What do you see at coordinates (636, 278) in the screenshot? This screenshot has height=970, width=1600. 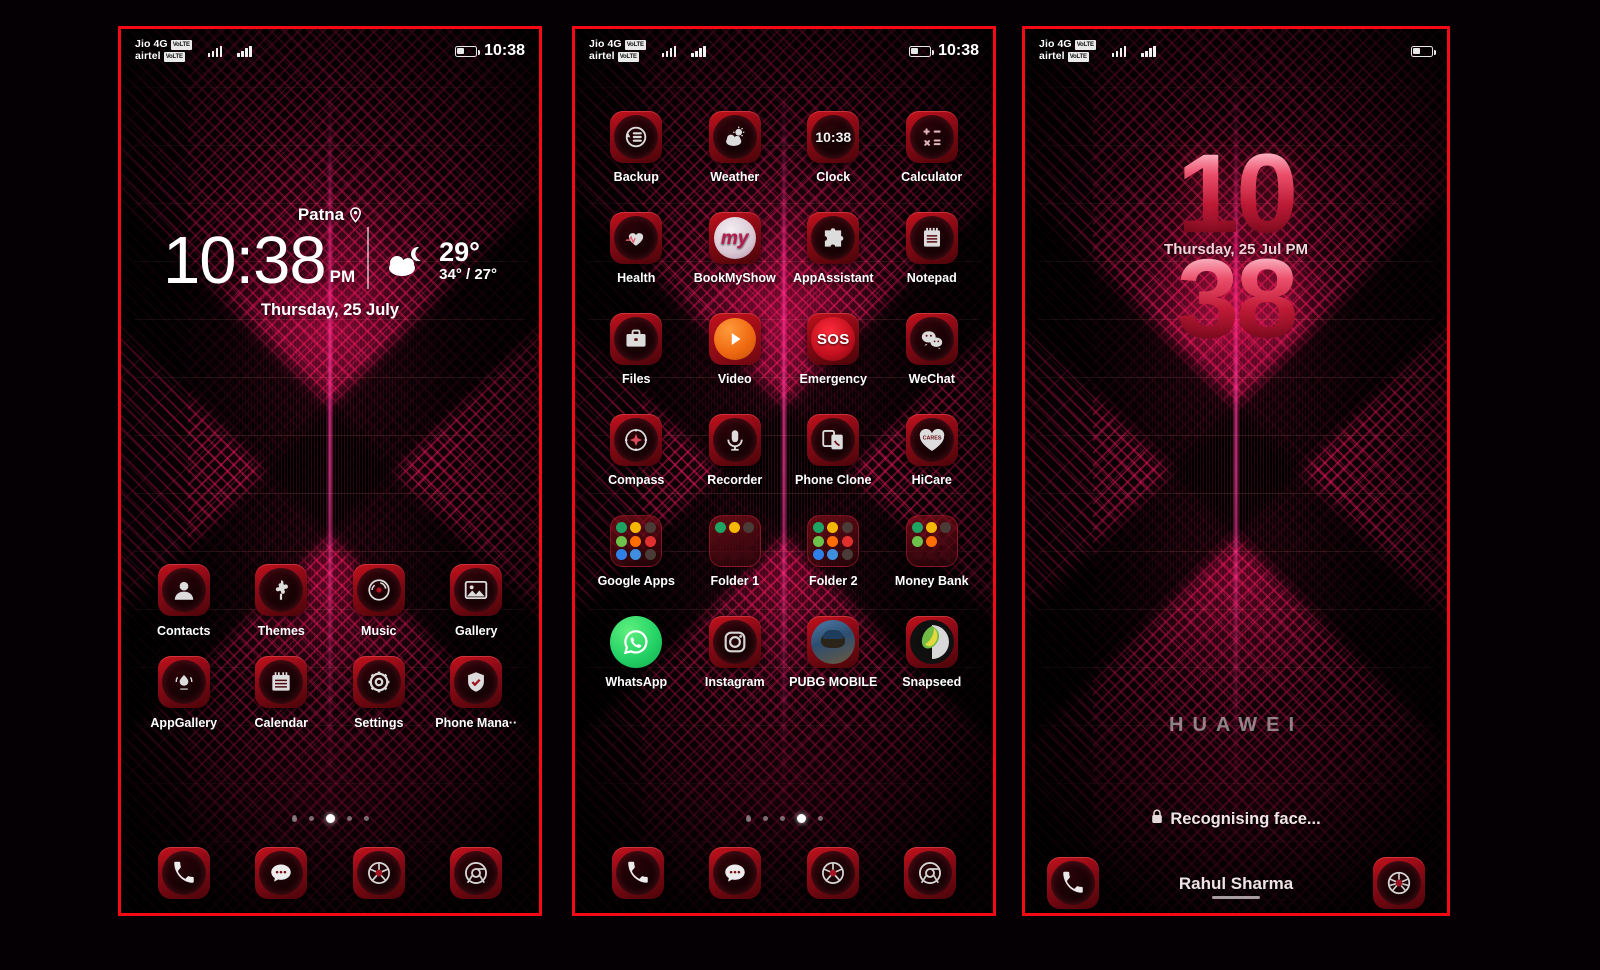 I see `app-label: Health` at bounding box center [636, 278].